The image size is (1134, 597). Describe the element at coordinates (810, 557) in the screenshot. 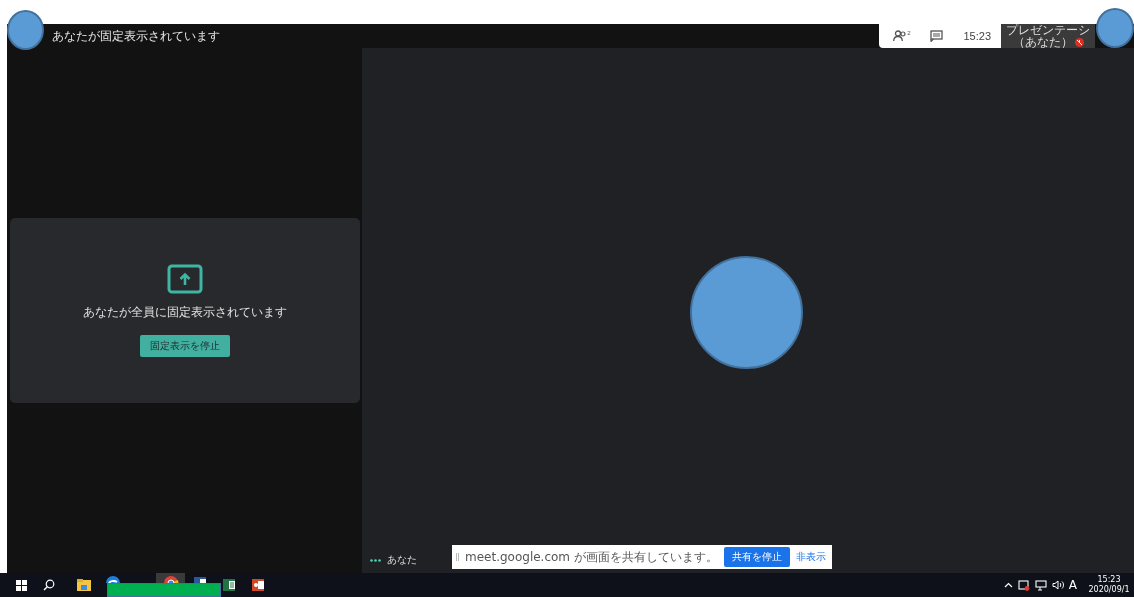

I see `hide-link: 非表示` at that location.